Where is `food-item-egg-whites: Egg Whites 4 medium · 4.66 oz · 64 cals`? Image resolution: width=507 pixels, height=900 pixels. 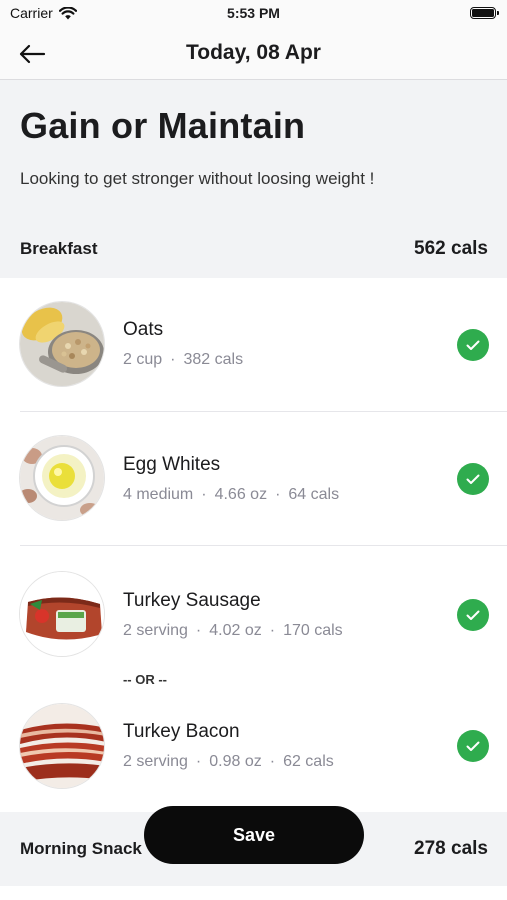 food-item-egg-whites: Egg Whites 4 medium · 4.66 oz · 64 cals is located at coordinates (253, 479).